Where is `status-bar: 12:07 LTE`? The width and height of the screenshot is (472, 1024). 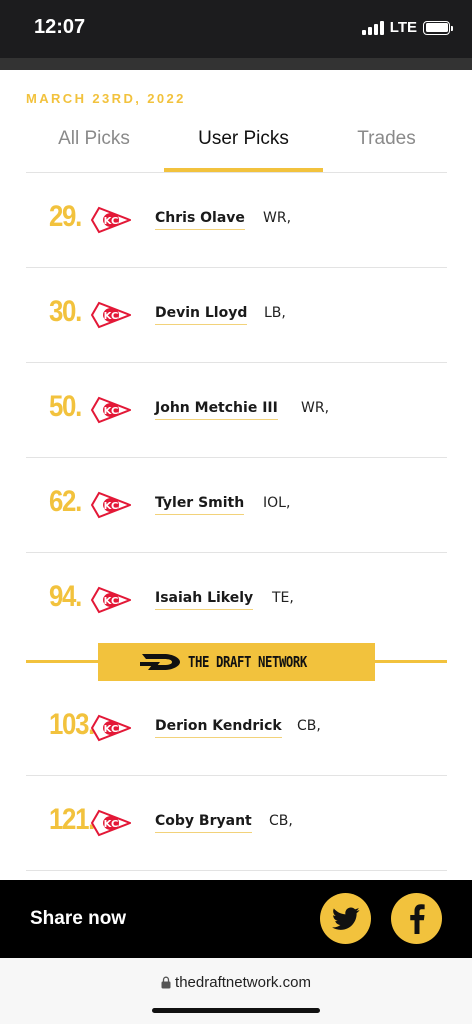 status-bar: 12:07 LTE is located at coordinates (236, 29).